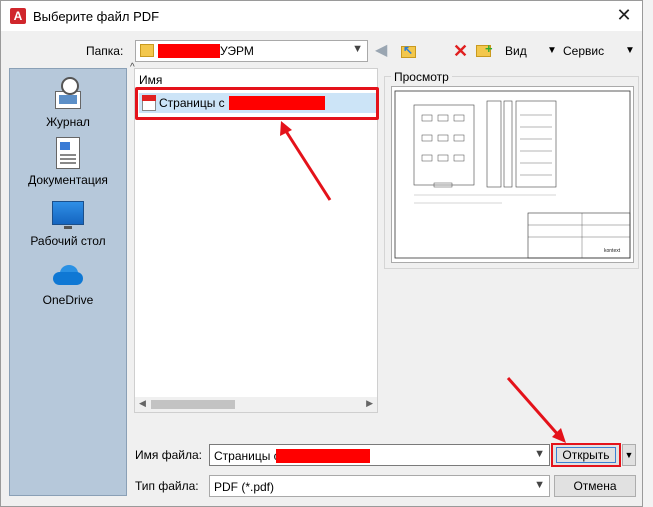 This screenshot has width=653, height=507. I want to click on scroll-left-icon: ◀, so click(142, 403).